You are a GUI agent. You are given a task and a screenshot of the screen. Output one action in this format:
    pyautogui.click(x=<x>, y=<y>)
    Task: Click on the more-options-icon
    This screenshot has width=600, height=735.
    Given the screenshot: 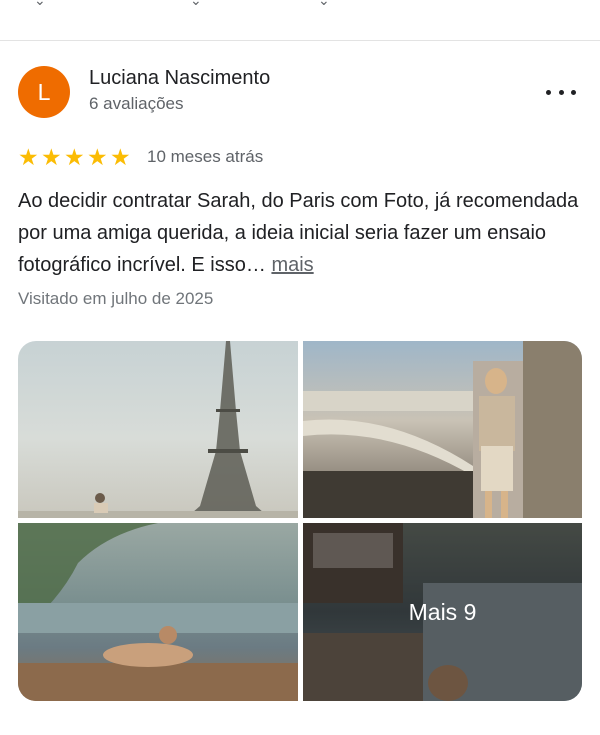 What is the action you would take?
    pyautogui.click(x=561, y=92)
    